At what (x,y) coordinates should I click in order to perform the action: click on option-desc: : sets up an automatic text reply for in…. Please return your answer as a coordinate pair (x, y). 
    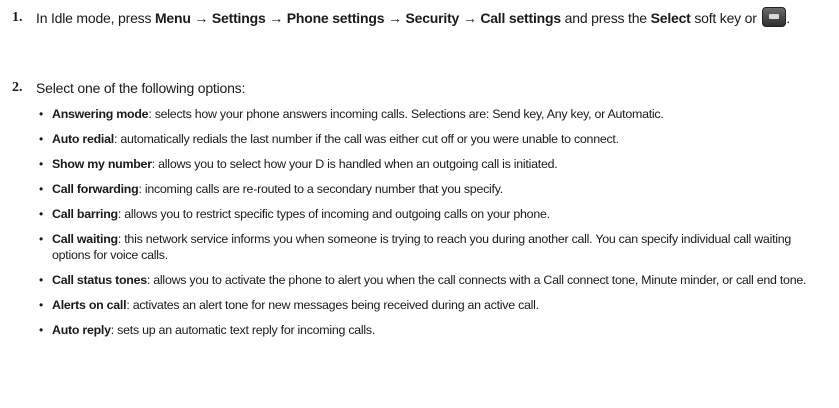
    Looking at the image, I should click on (243, 330).